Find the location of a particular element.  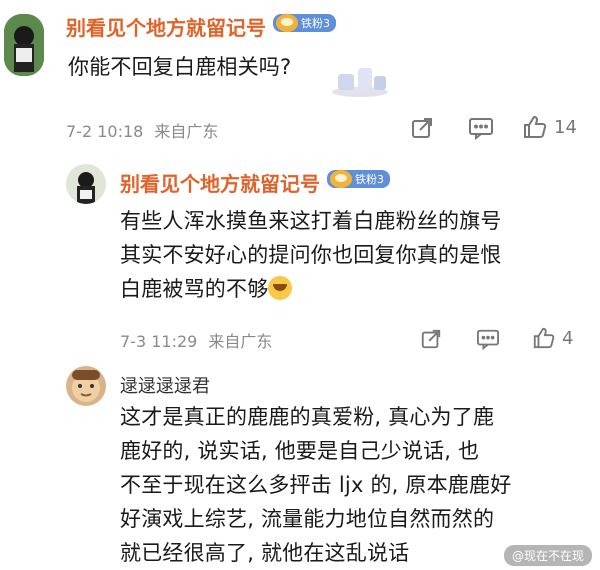

like-button: 14 is located at coordinates (549, 127).